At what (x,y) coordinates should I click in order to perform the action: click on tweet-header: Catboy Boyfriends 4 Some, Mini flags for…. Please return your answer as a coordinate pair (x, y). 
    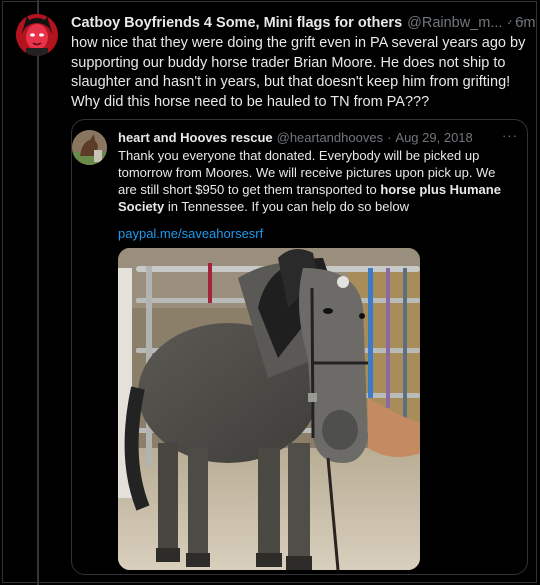
    Looking at the image, I should click on (303, 22).